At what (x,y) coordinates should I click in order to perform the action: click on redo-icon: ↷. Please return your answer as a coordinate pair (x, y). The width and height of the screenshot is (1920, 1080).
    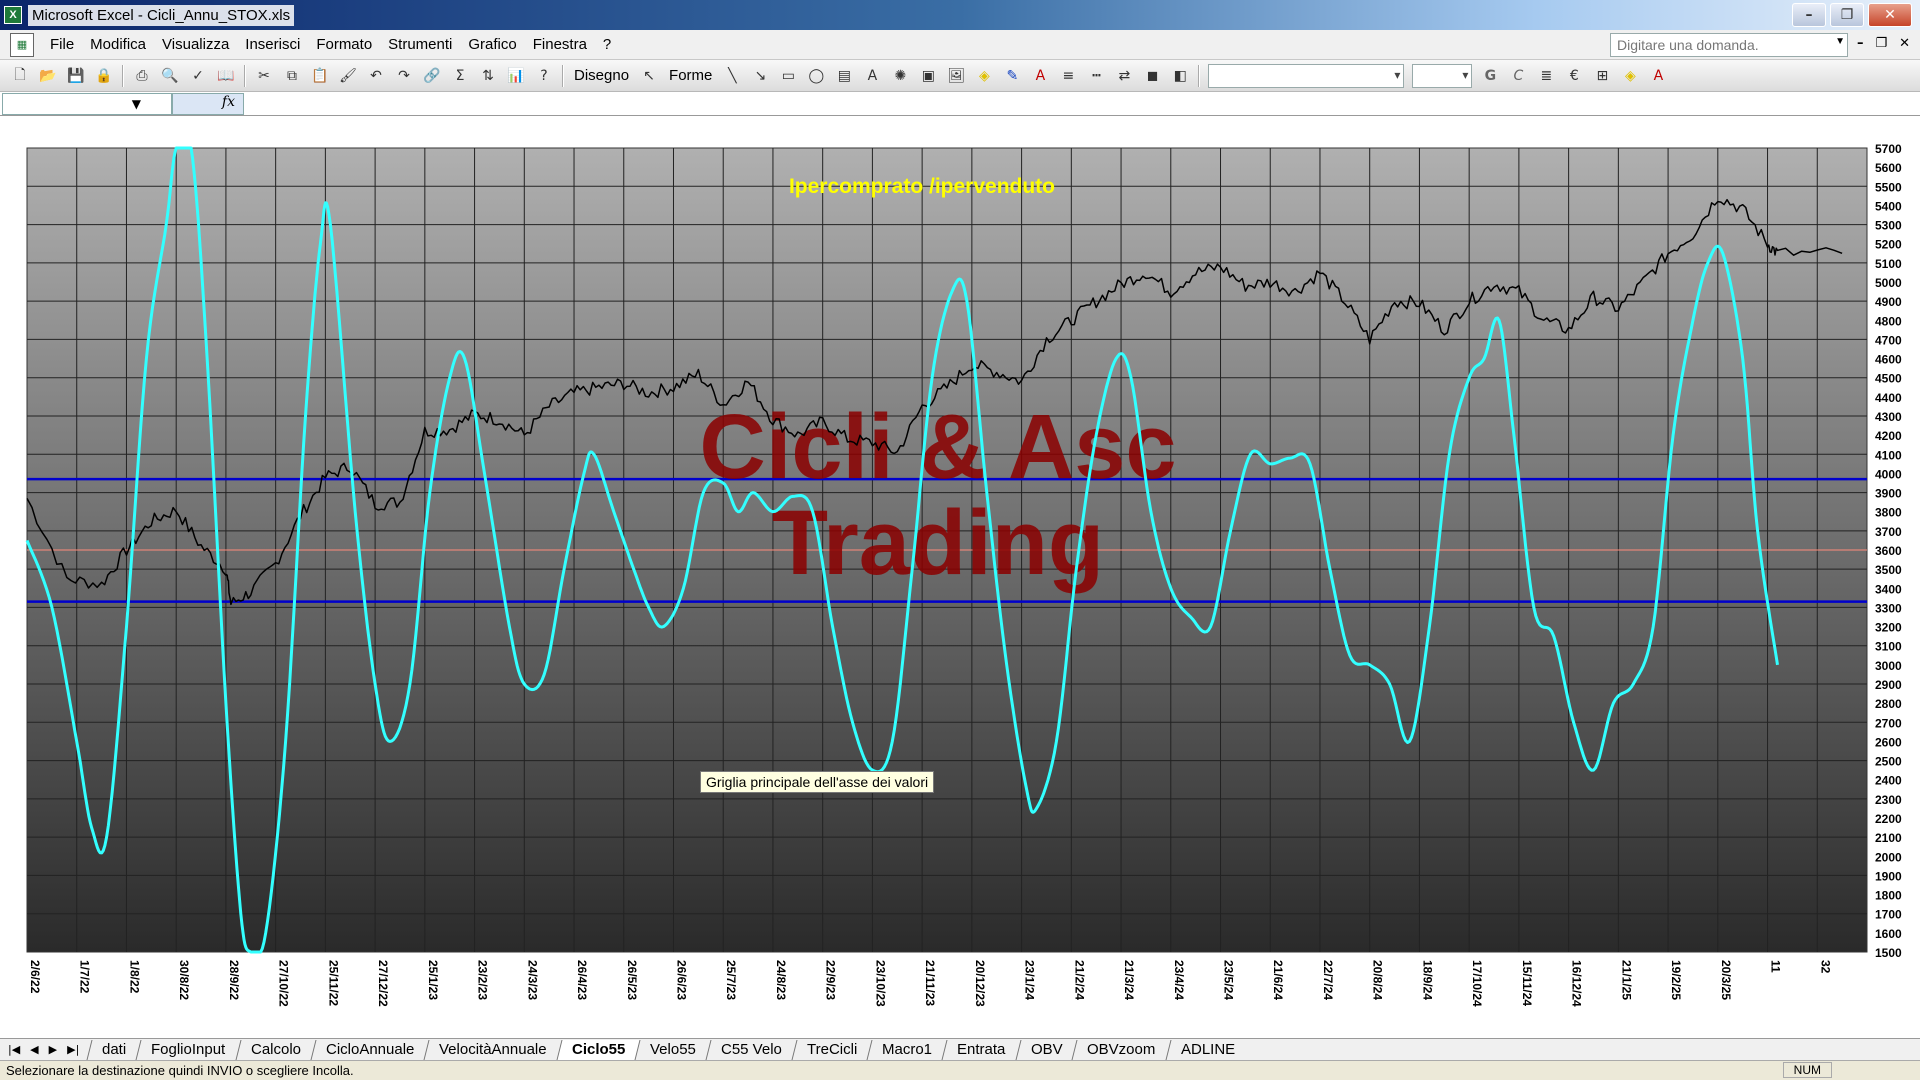
    Looking at the image, I should click on (404, 76).